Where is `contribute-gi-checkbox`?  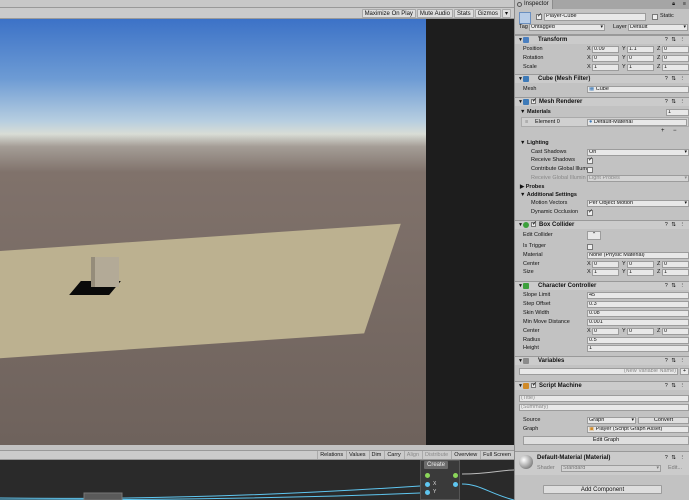
contribute-gi-checkbox is located at coordinates (590, 170).